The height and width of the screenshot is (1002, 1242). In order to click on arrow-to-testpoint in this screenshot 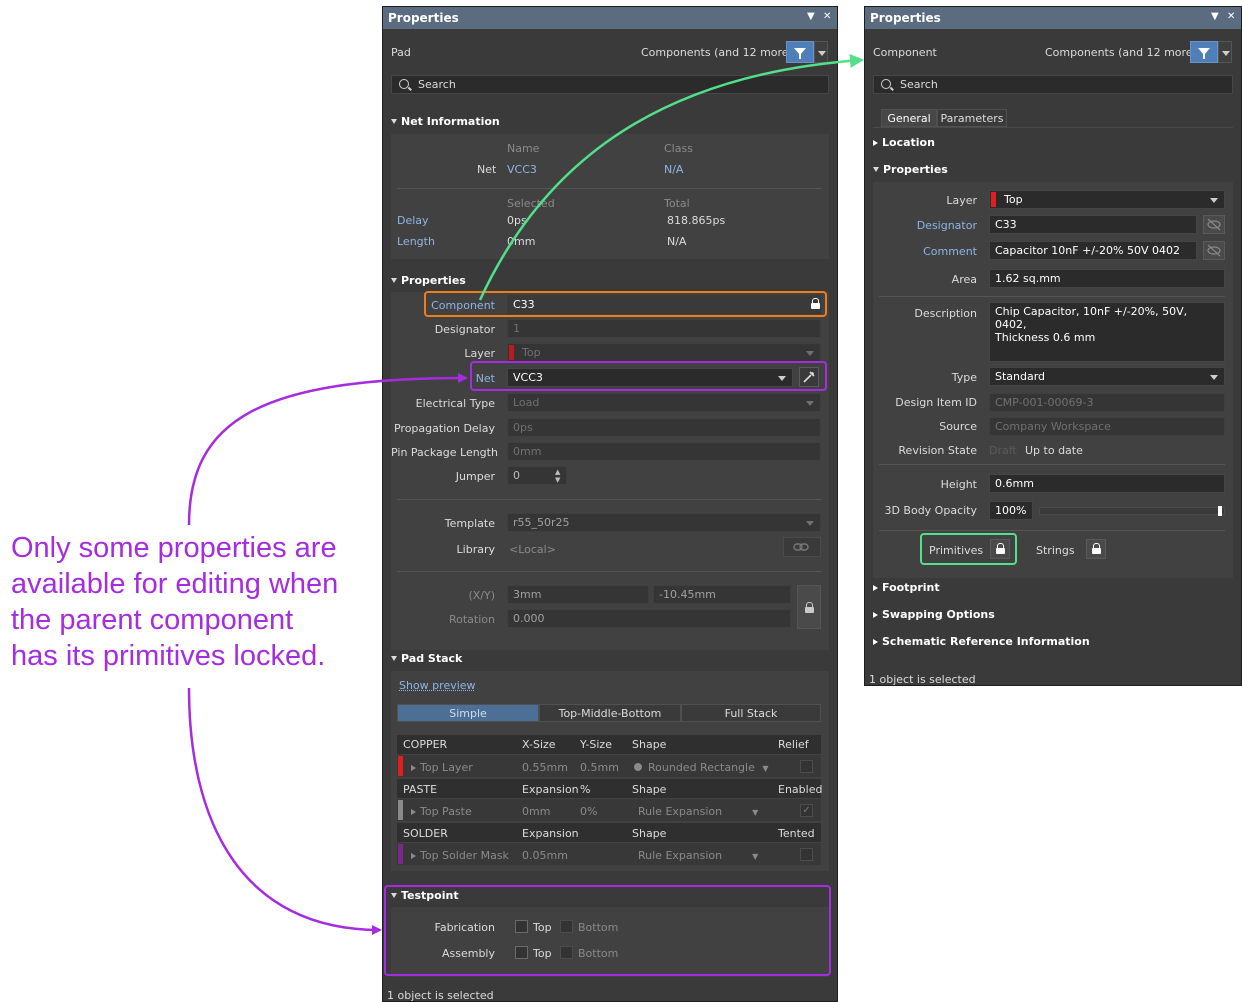, I will do `click(284, 811)`.